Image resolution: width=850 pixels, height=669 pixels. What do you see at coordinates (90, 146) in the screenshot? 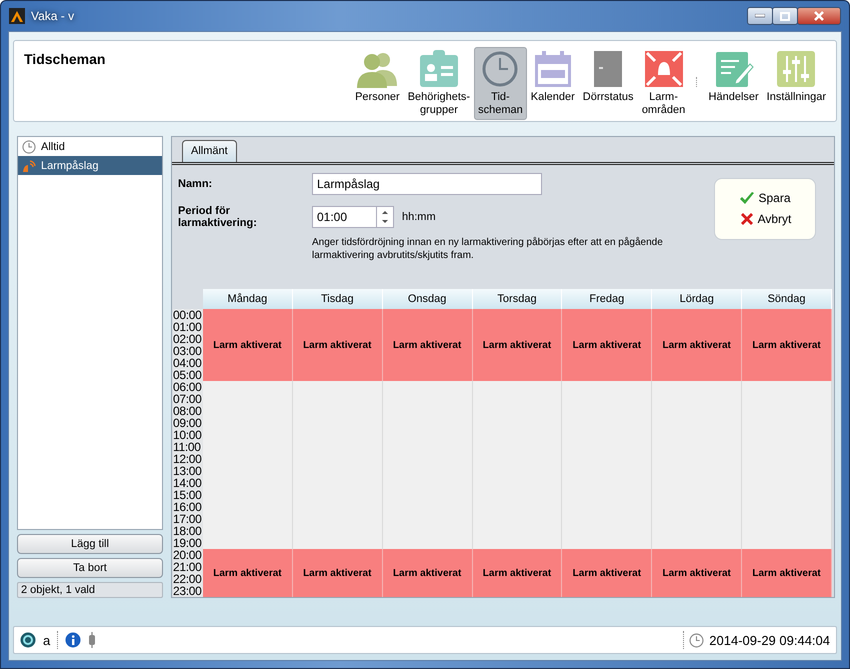
I see `list-item: Alltid` at bounding box center [90, 146].